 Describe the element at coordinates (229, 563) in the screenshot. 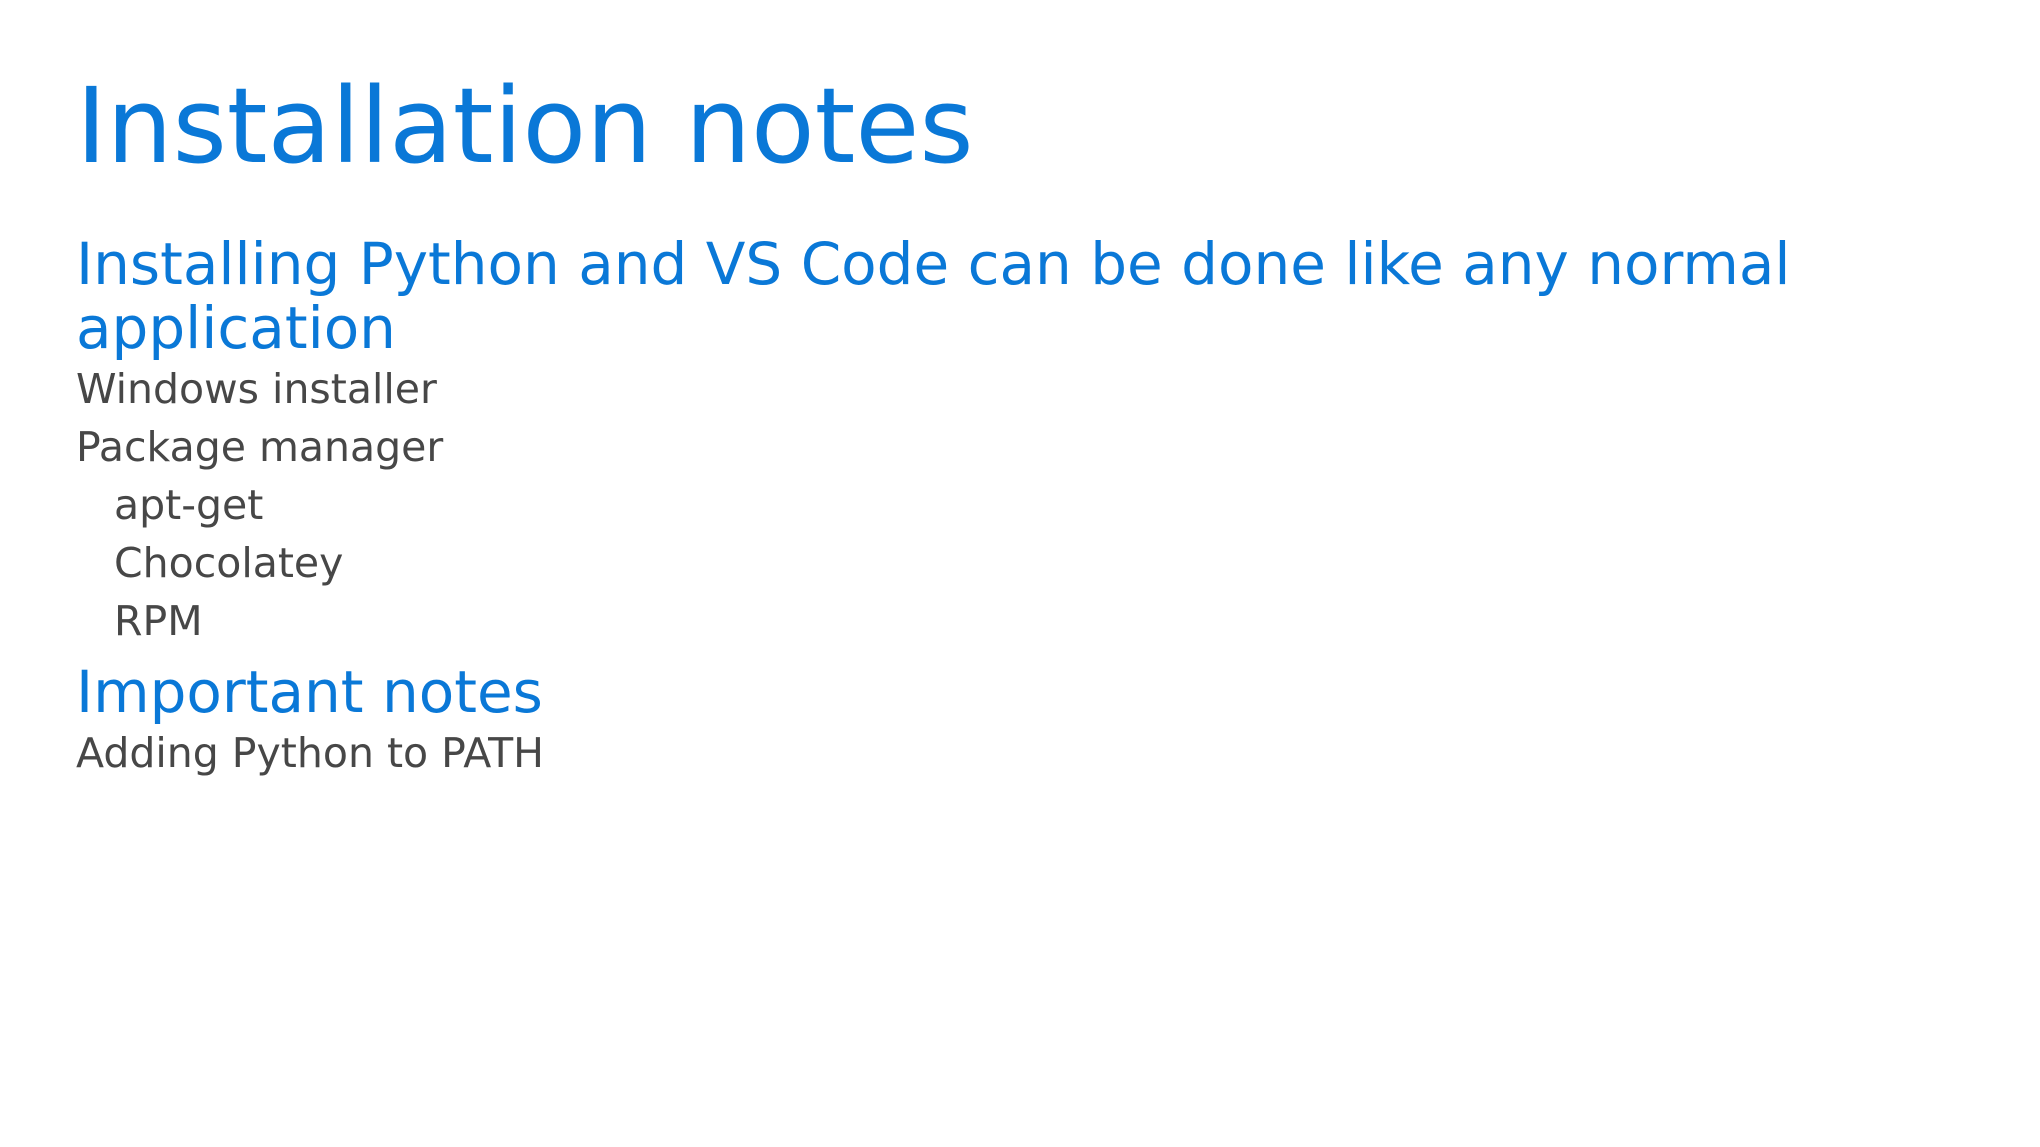

I see `list-subitem-chocolatey: Chocolatey` at that location.